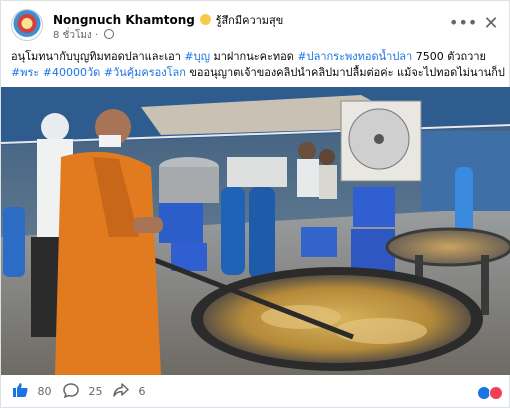 The height and width of the screenshot is (408, 510). What do you see at coordinates (205, 19) in the screenshot?
I see `smile-emoji-icon` at bounding box center [205, 19].